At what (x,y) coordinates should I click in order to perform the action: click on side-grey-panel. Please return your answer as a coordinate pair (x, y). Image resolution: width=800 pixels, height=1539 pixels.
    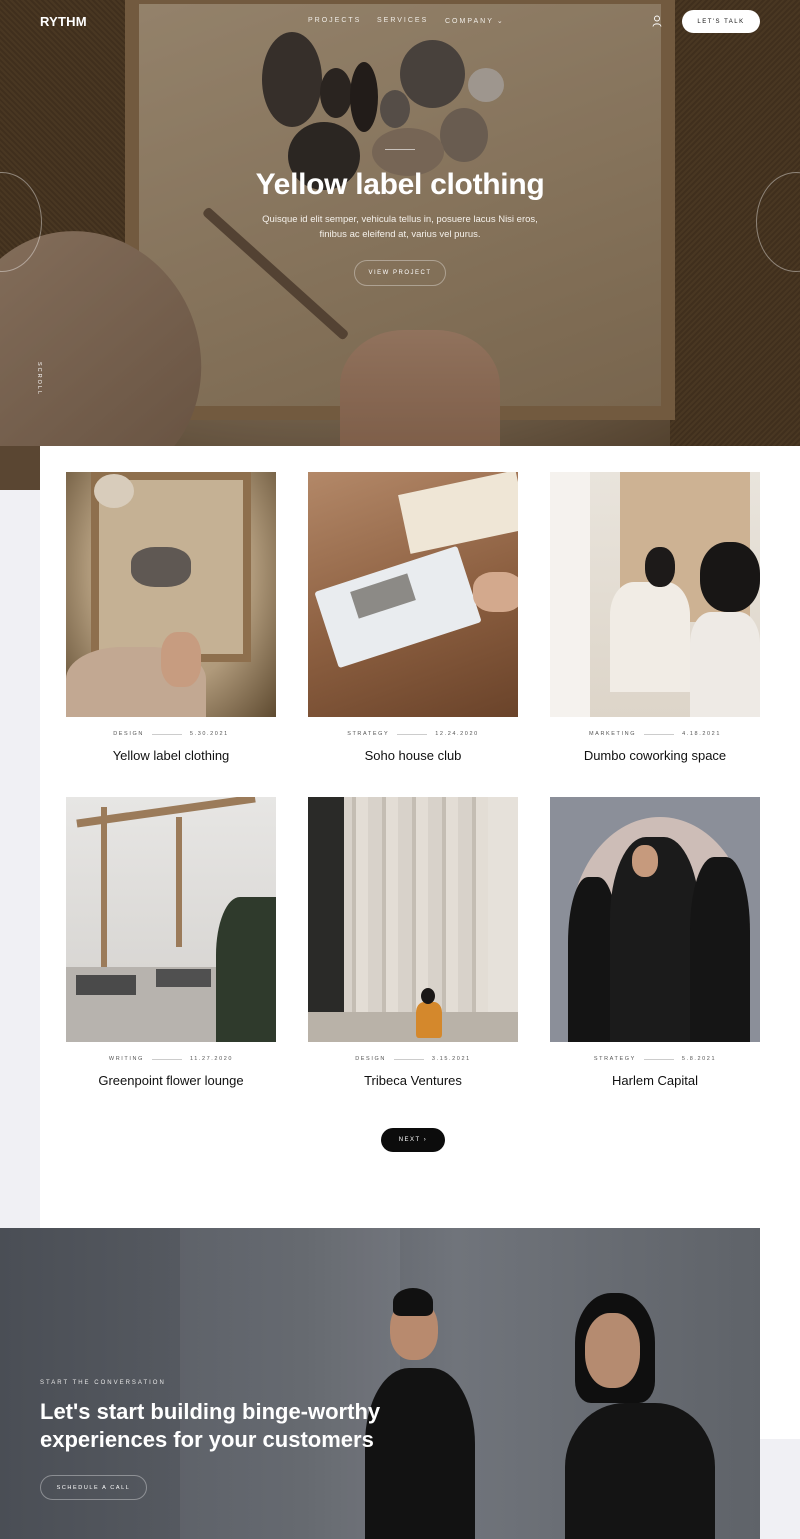
    Looking at the image, I should click on (20, 859).